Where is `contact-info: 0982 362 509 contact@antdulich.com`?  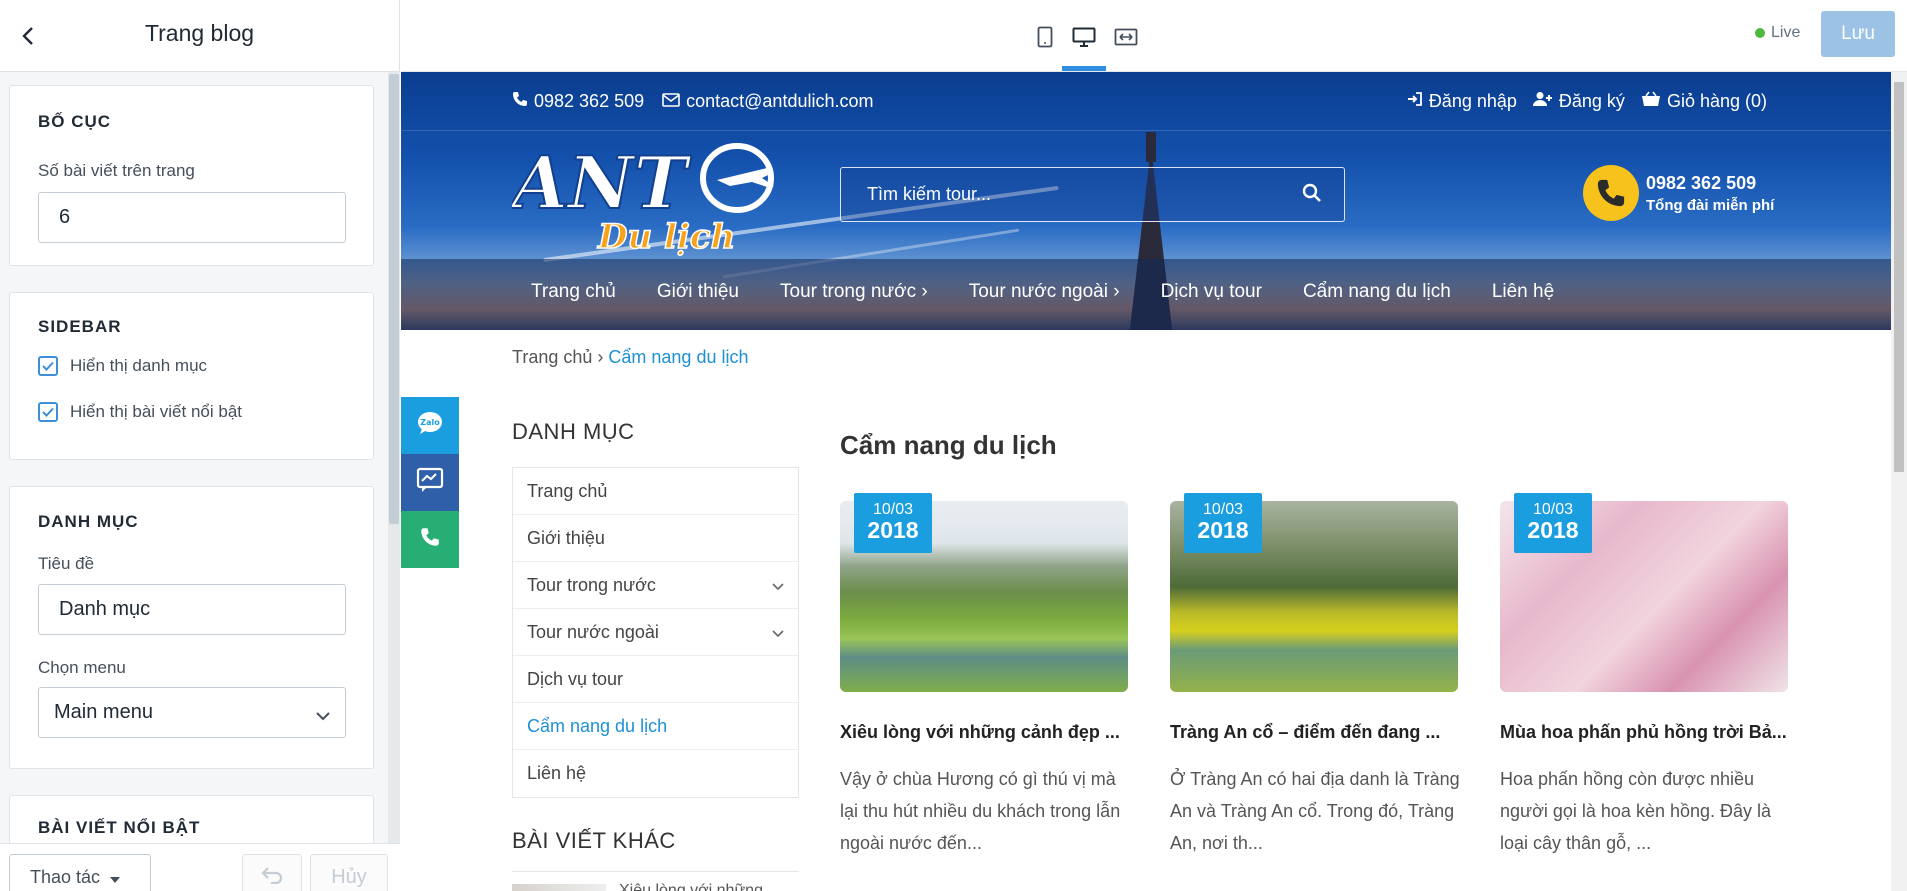 contact-info: 0982 362 509 contact@antdulich.com is located at coordinates (692, 101).